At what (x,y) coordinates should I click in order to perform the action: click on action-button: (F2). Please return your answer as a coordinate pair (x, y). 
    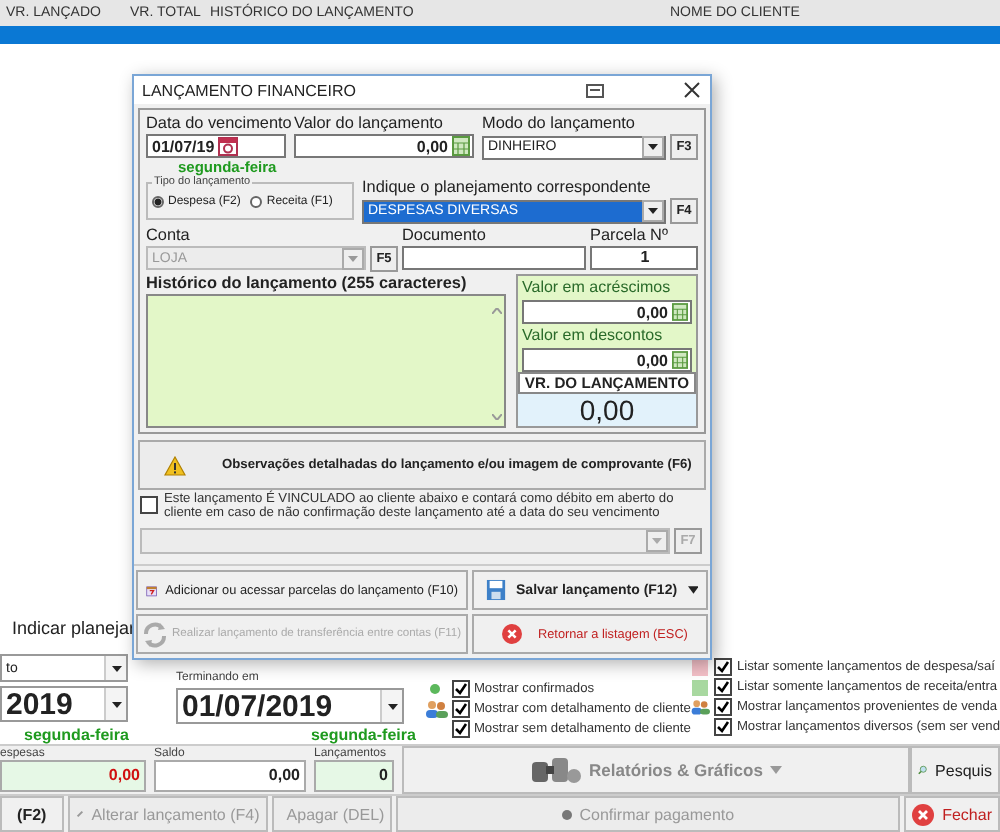
    Looking at the image, I should click on (32, 814).